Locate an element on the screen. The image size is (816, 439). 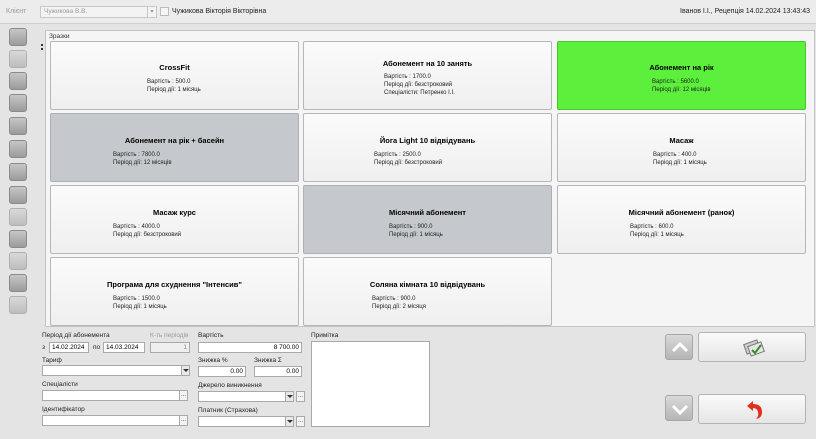
client-checkbox is located at coordinates (164, 11).